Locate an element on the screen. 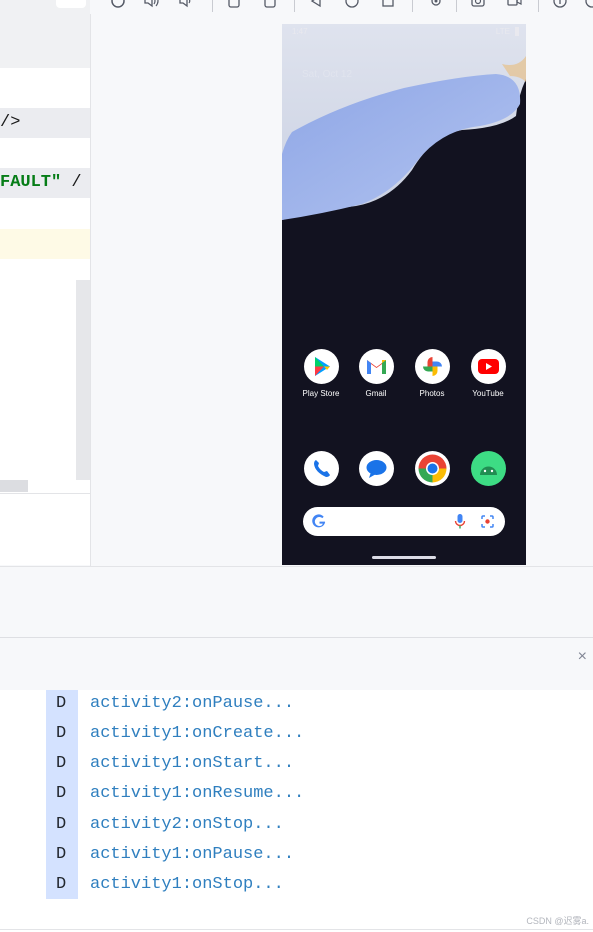  app-chrome is located at coordinates (432, 468).